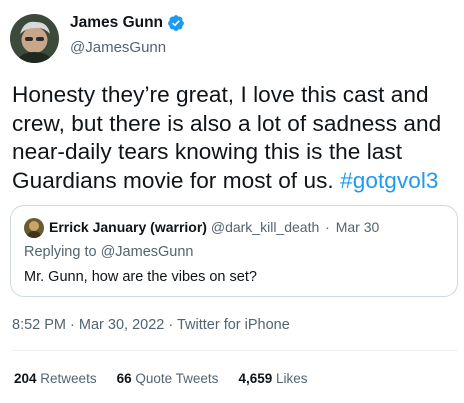 The width and height of the screenshot is (464, 403). Describe the element at coordinates (116, 23) in the screenshot. I see `author-name: James Gunn` at that location.